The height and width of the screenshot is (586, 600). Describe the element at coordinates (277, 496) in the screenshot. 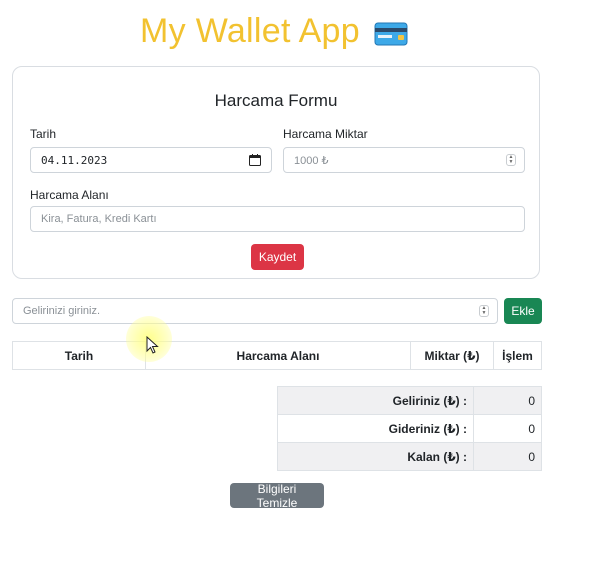

I see `clear-data-button: Bilgileri Temizle` at that location.